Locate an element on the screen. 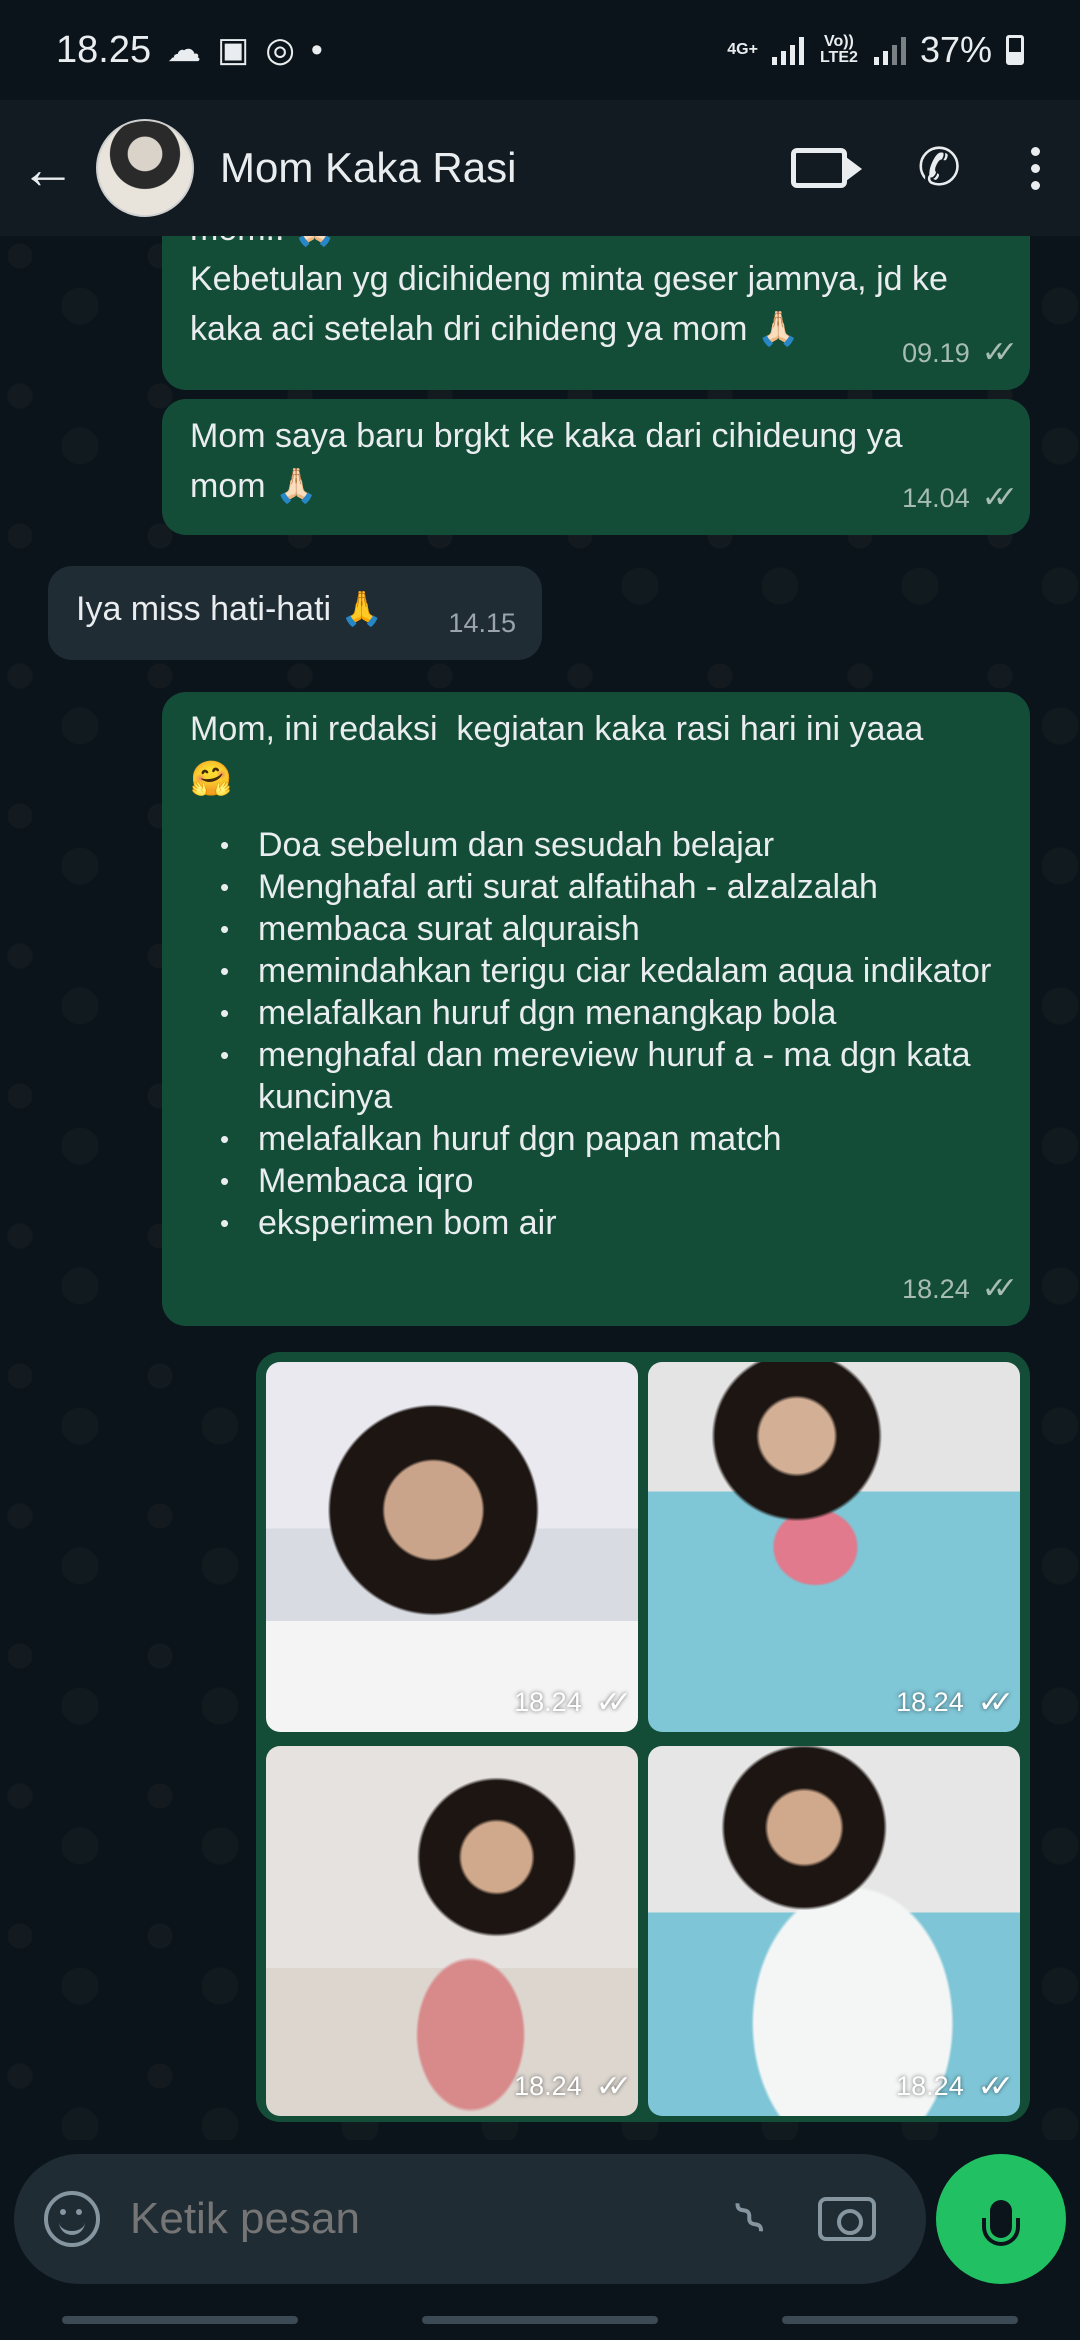 The height and width of the screenshot is (2340, 1080). contact-name: Mom Kaka Rasi is located at coordinates (368, 168).